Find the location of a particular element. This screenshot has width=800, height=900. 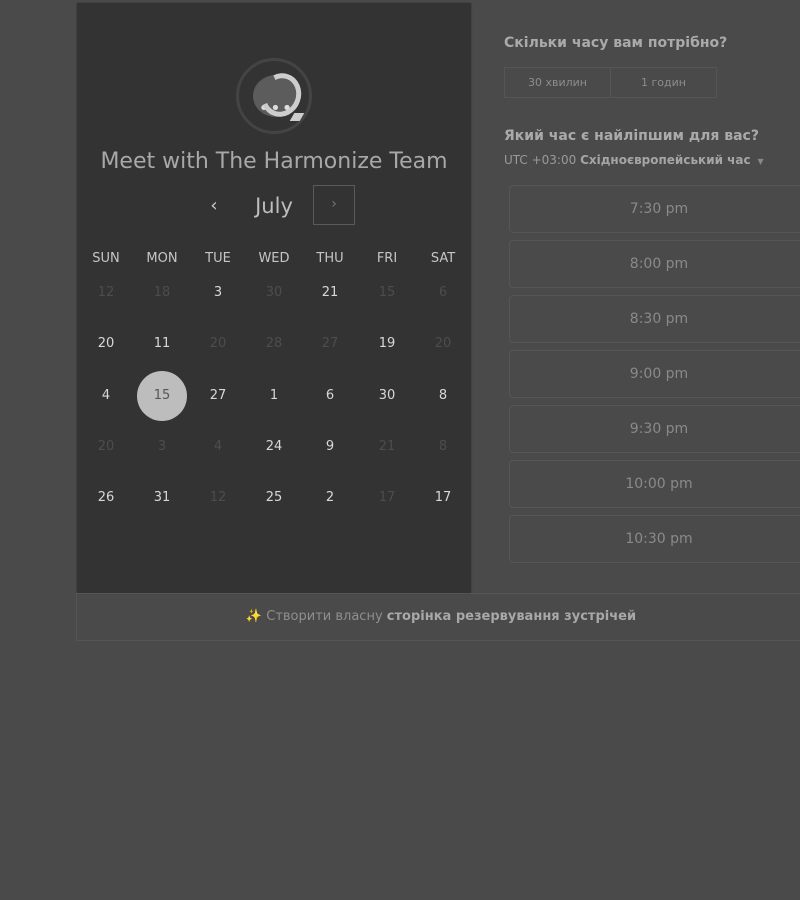

weekday-fri: FRI is located at coordinates (387, 258).